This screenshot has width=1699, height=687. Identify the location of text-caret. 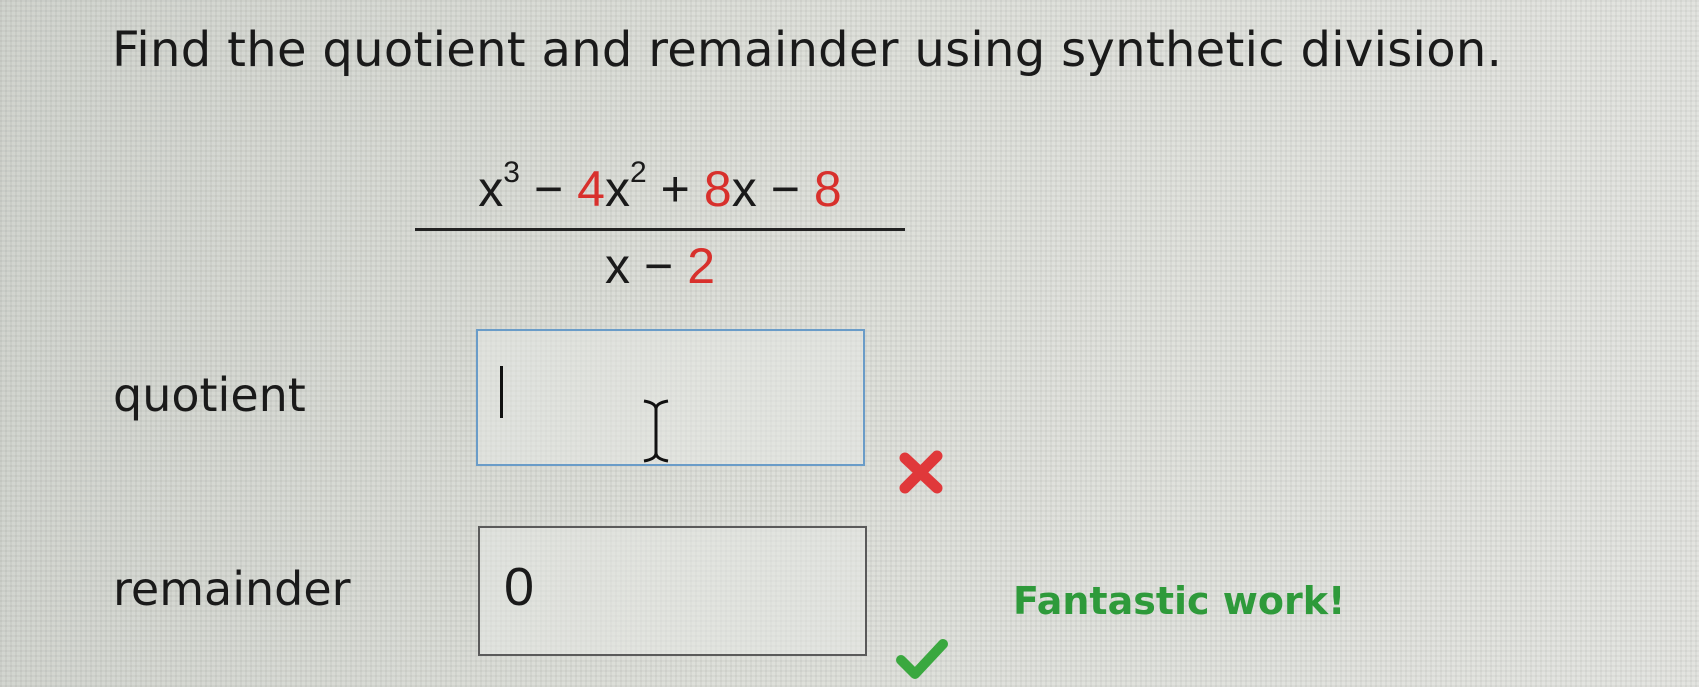
(501, 392).